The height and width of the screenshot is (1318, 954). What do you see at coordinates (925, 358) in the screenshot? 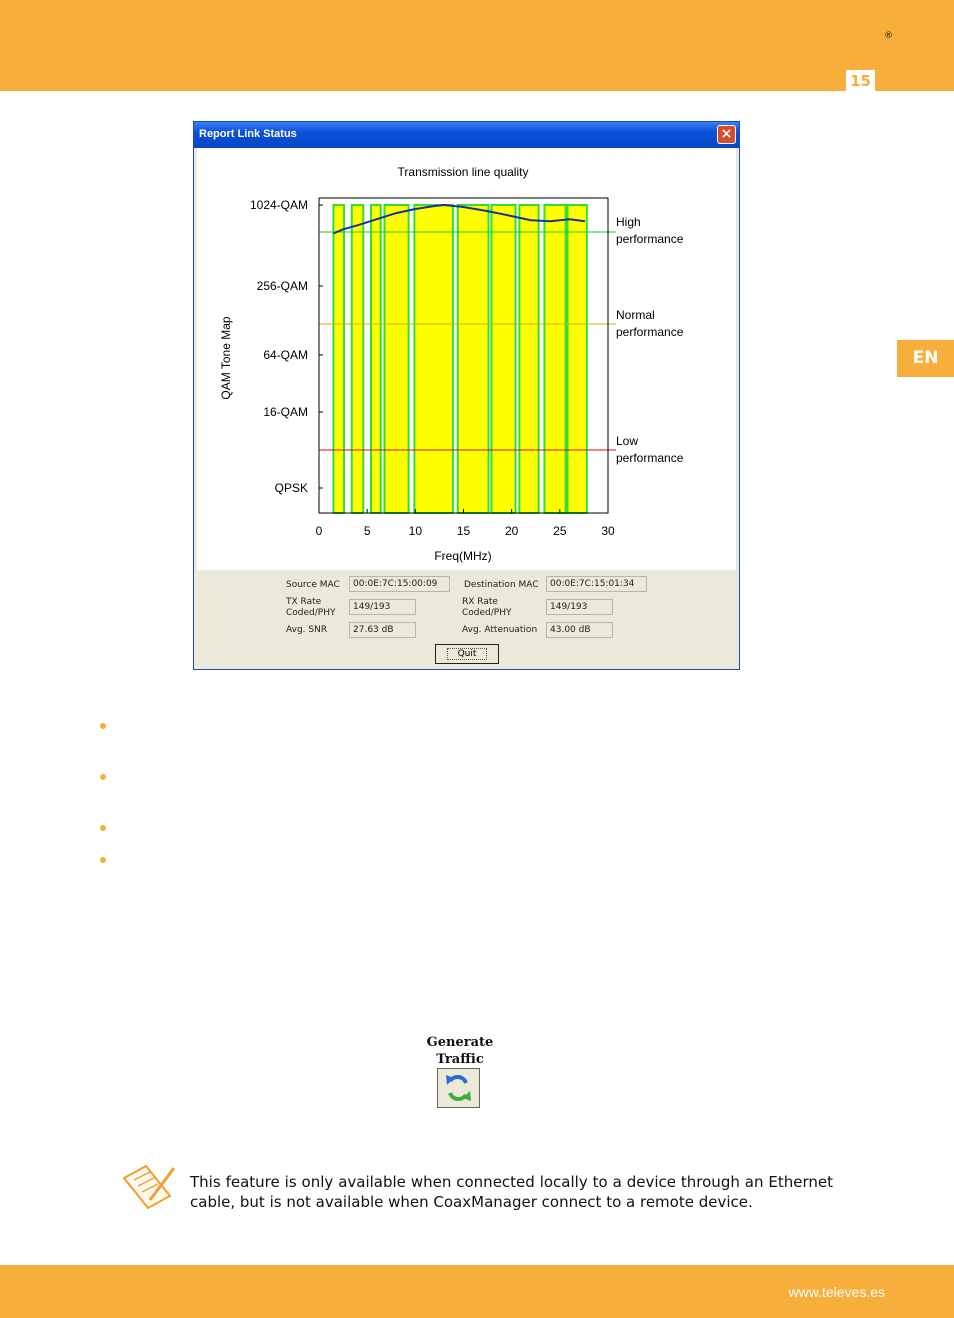
I see `language-tab-en: EN` at bounding box center [925, 358].